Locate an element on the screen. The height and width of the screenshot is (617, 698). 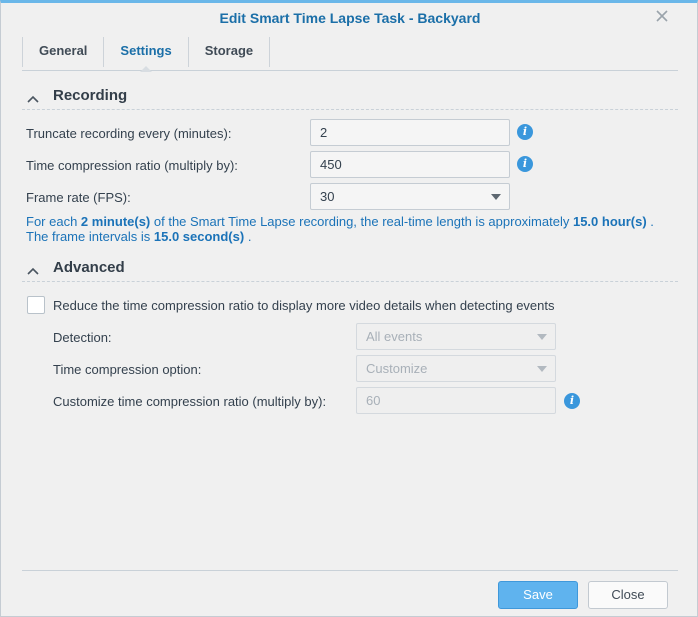
tab-bar: General Settings Storage is located at coordinates (350, 54).